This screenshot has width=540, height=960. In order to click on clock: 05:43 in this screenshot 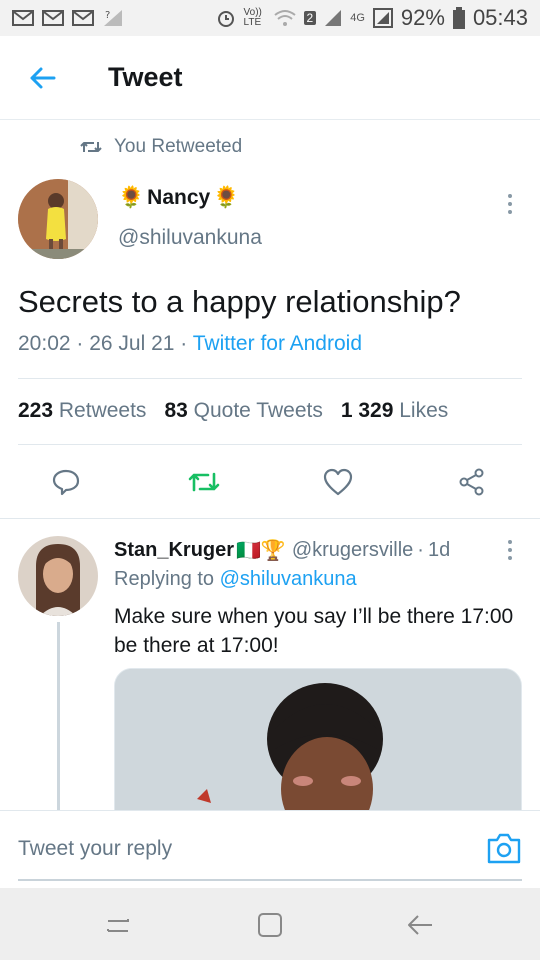, I will do `click(500, 17)`.